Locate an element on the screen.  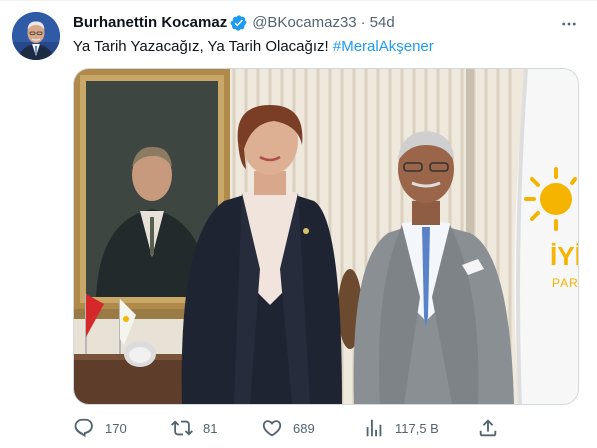
reply-button: 170 is located at coordinates (100, 428).